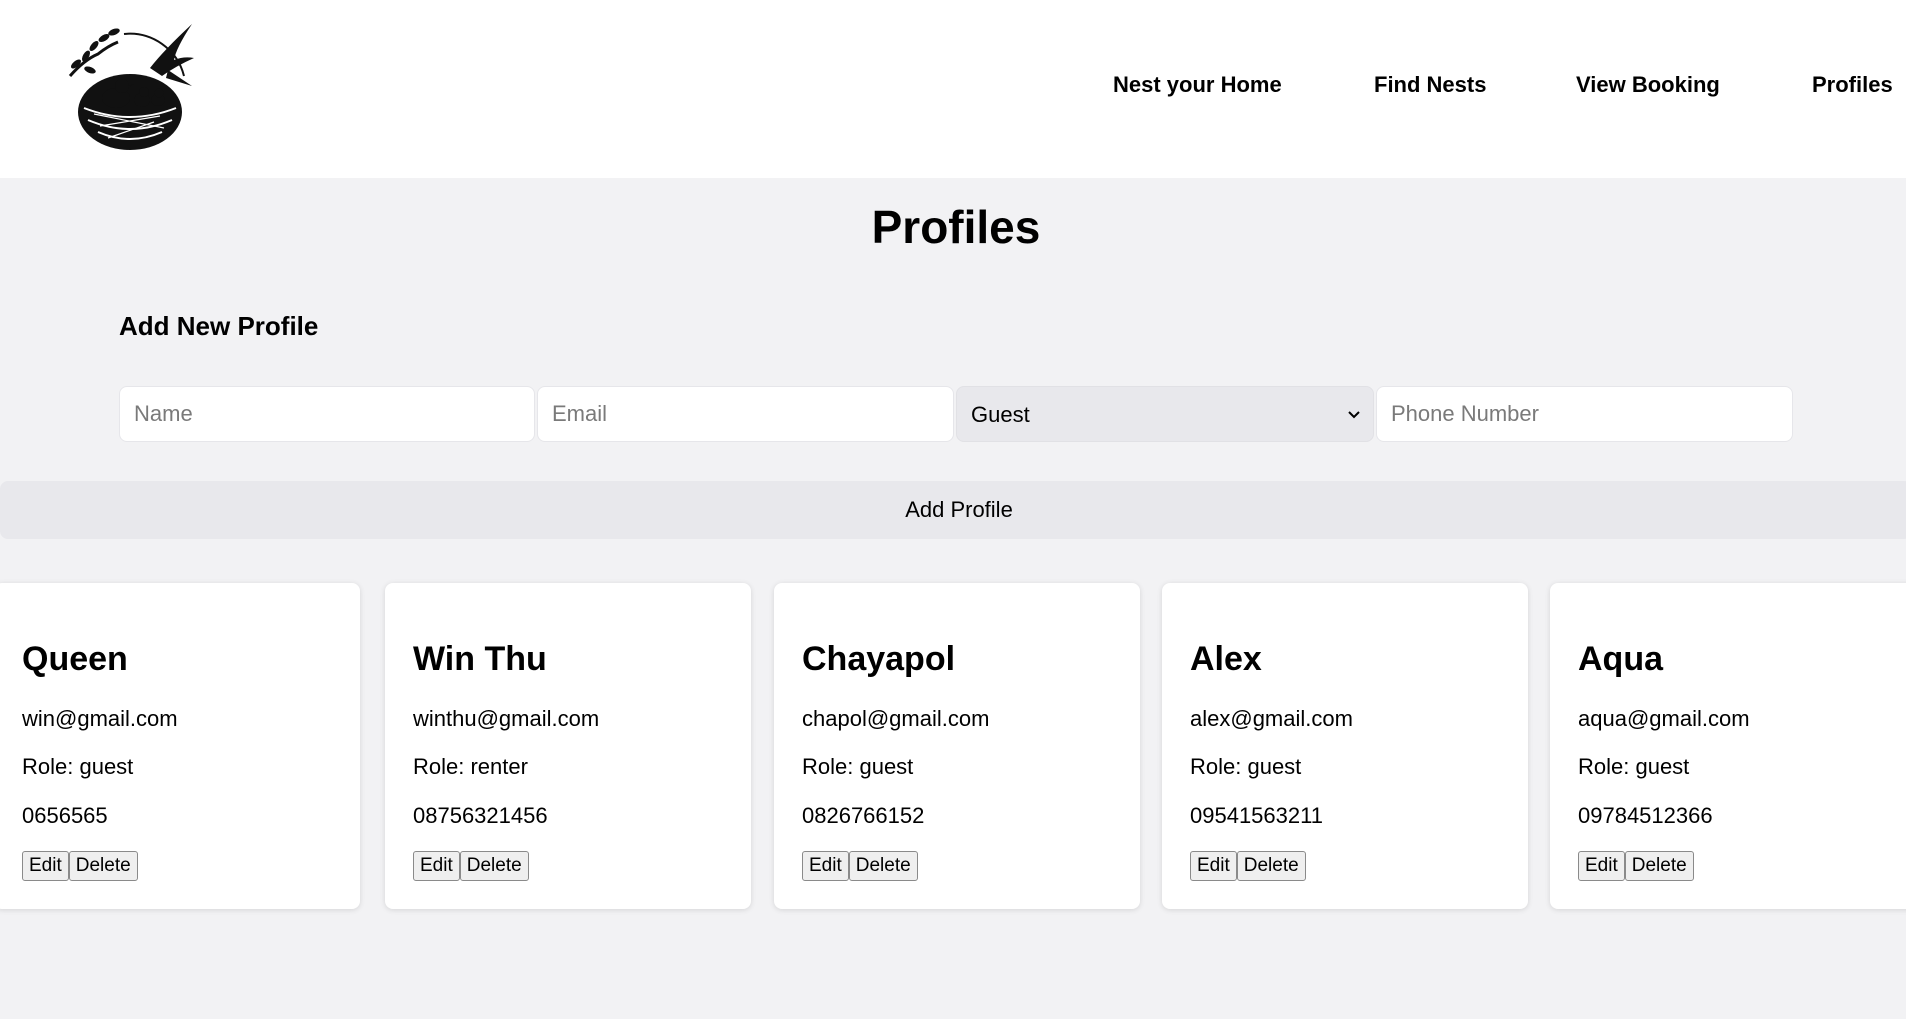  I want to click on profile-email: win@gmail.com, so click(100, 718).